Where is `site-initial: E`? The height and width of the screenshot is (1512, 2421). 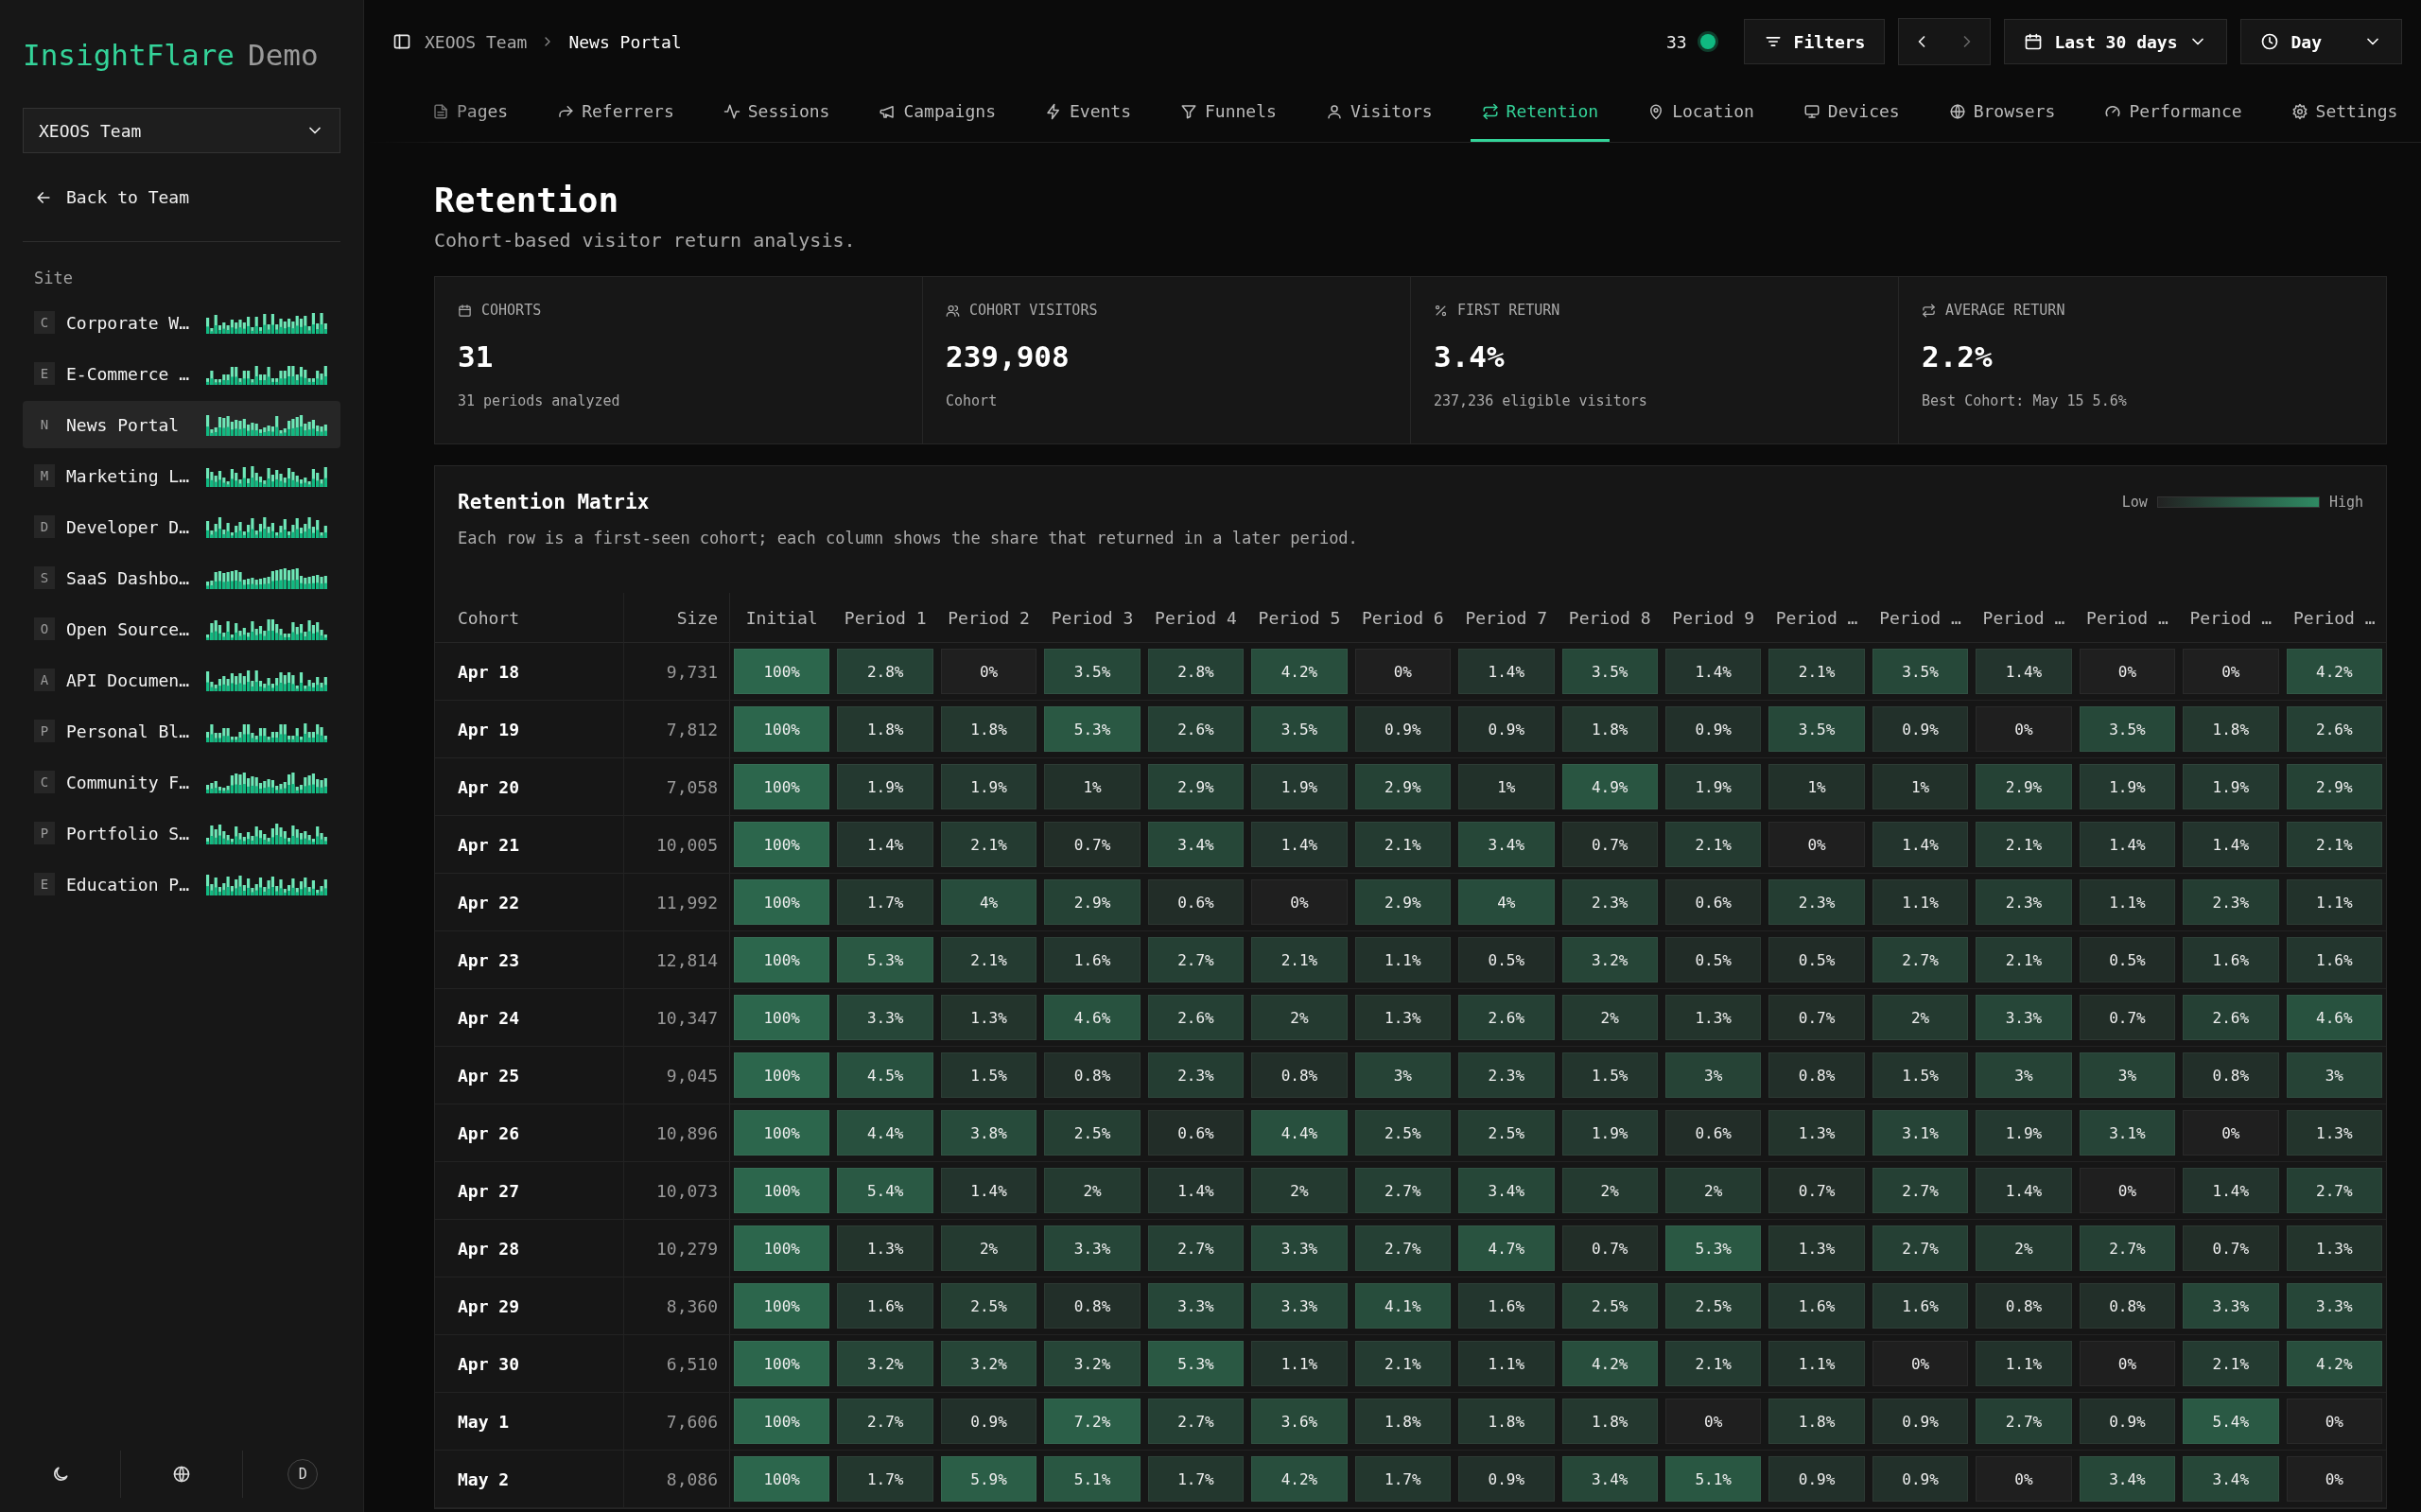 site-initial: E is located at coordinates (44, 884).